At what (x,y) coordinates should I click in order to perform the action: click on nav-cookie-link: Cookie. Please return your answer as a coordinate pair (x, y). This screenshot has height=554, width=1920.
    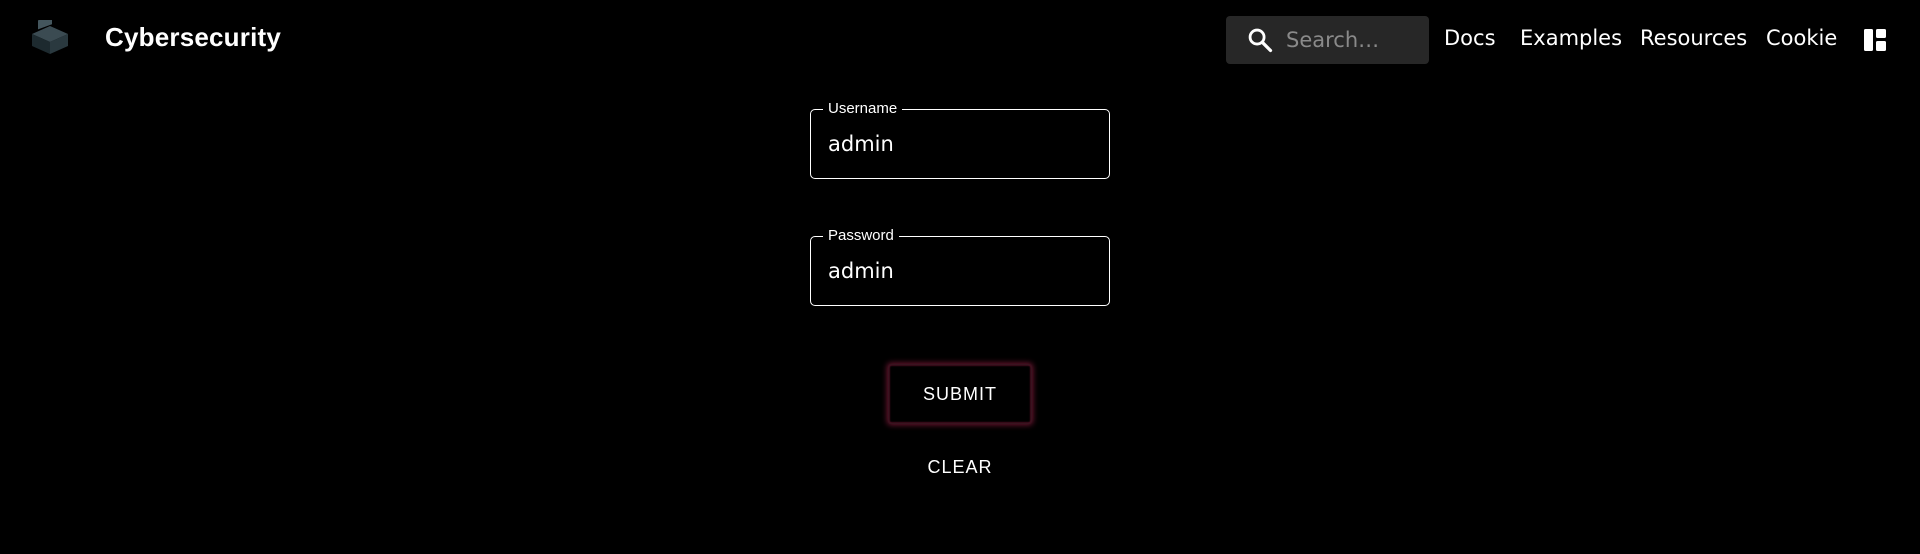
    Looking at the image, I should click on (1801, 38).